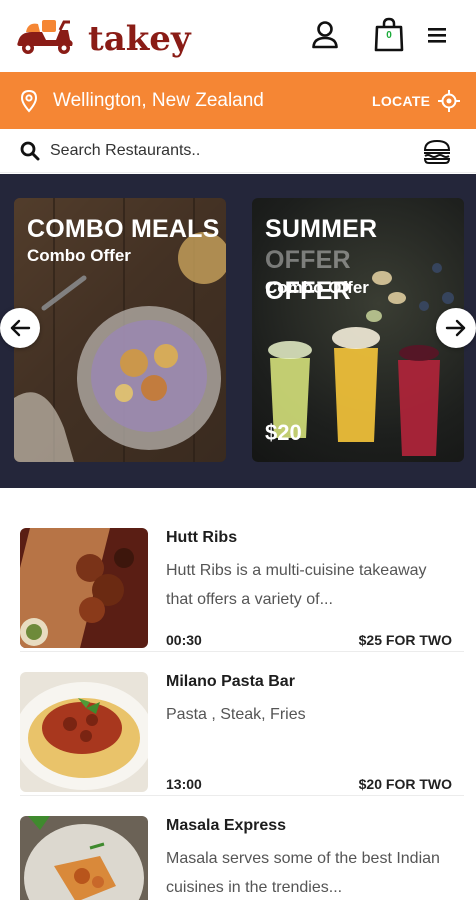 The width and height of the screenshot is (476, 900). Describe the element at coordinates (45, 37) in the screenshot. I see `scooter-logo-icon` at that location.